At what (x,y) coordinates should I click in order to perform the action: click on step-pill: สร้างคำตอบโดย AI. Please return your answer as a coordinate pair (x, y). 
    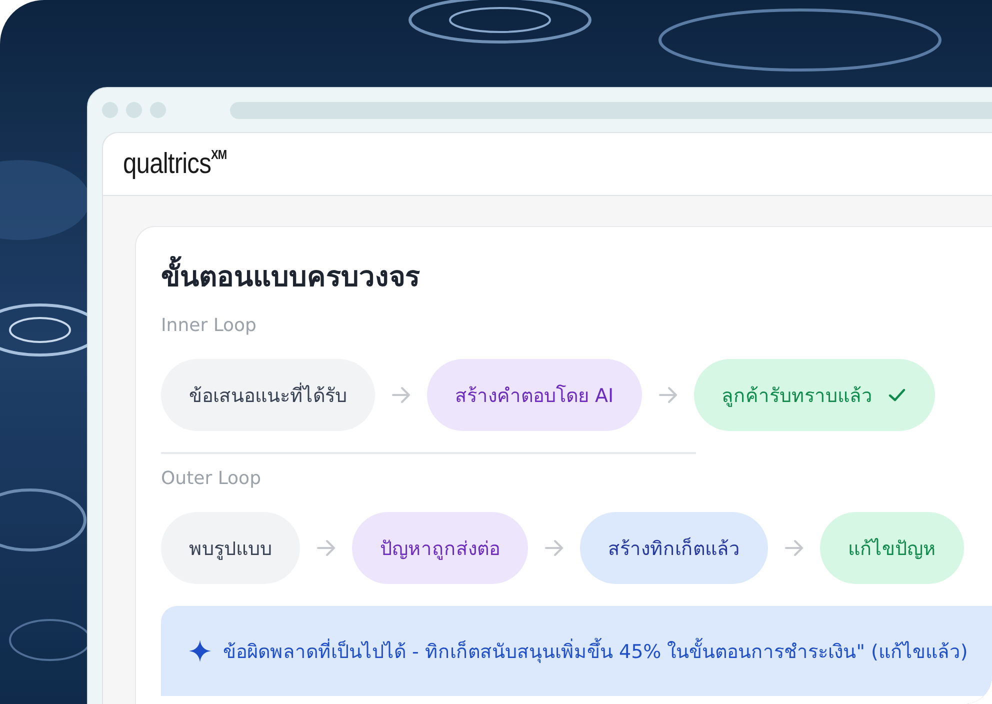
    Looking at the image, I should click on (534, 395).